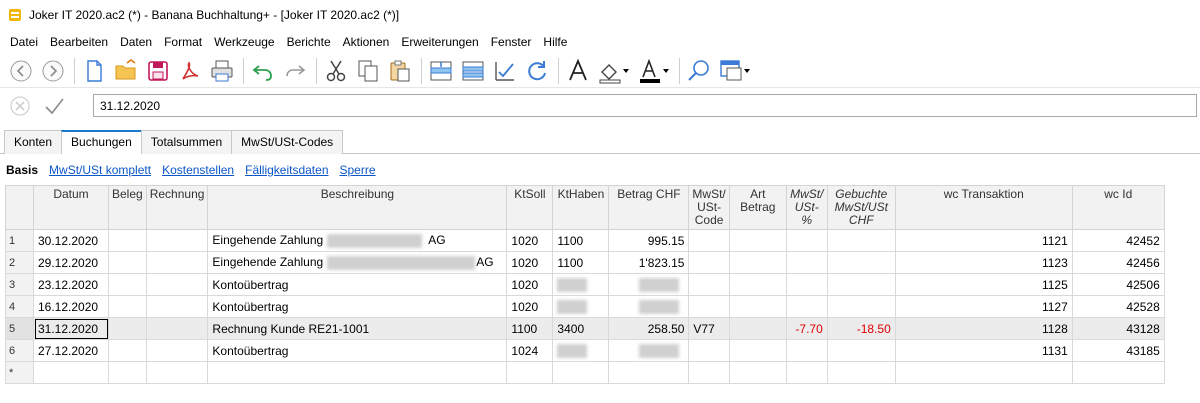 This screenshot has width=1200, height=403. What do you see at coordinates (757, 207) in the screenshot?
I see `column-header-art-betrag: Art Betrag` at bounding box center [757, 207].